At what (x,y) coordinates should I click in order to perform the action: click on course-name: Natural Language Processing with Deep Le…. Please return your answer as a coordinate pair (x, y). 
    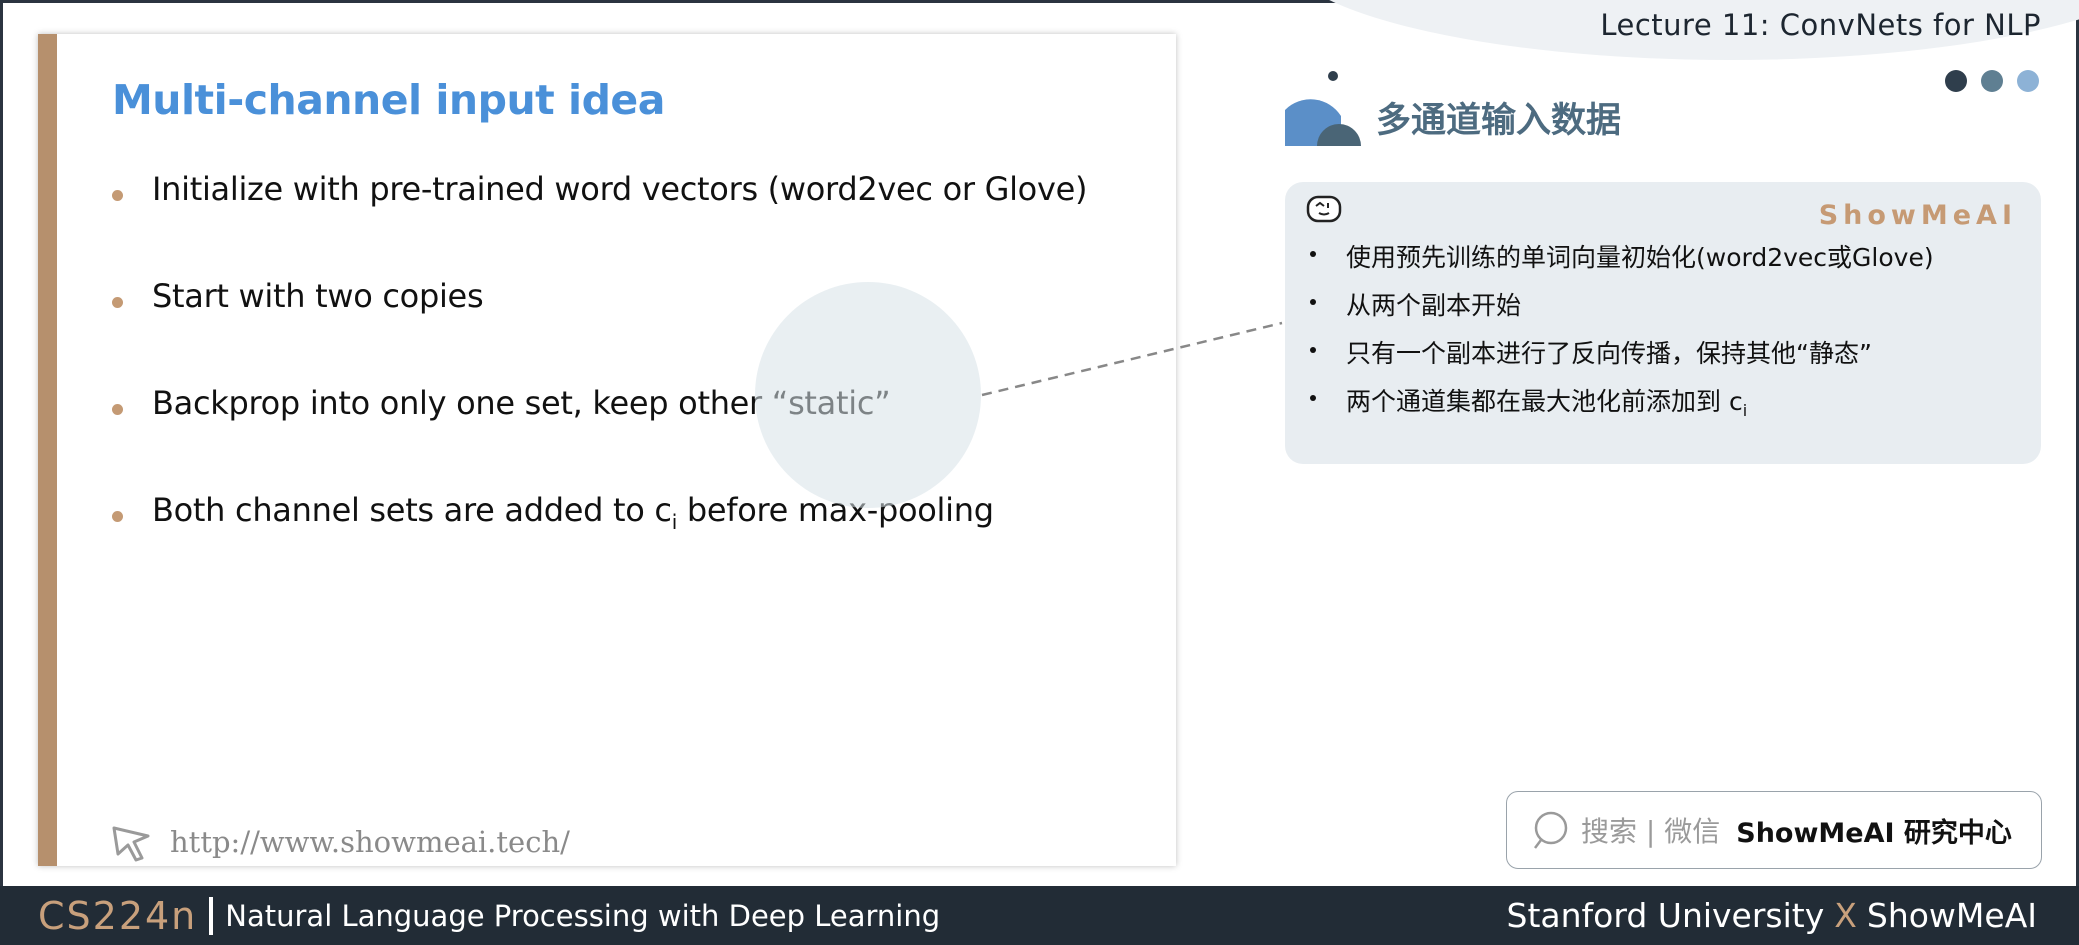
    Looking at the image, I should click on (583, 915).